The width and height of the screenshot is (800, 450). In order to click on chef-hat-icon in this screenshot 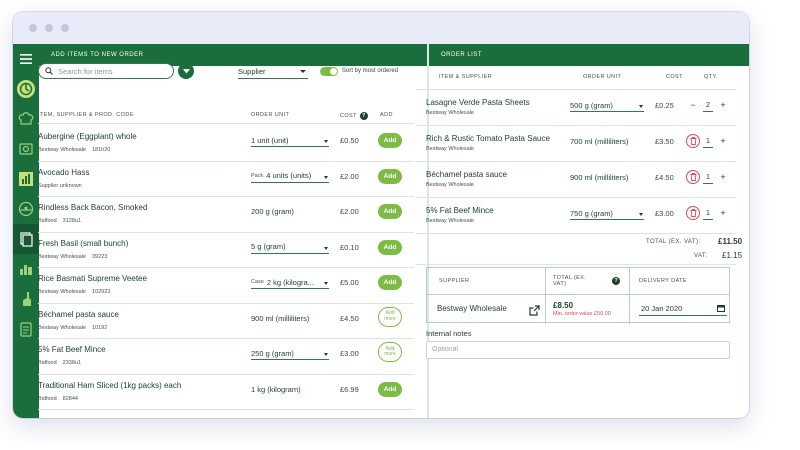, I will do `click(26, 119)`.